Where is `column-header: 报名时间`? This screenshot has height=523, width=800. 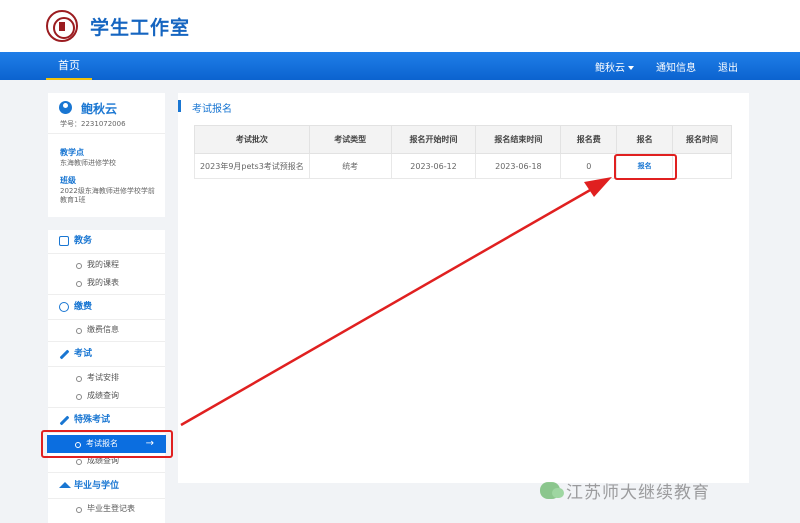
column-header: 报名时间 is located at coordinates (702, 139).